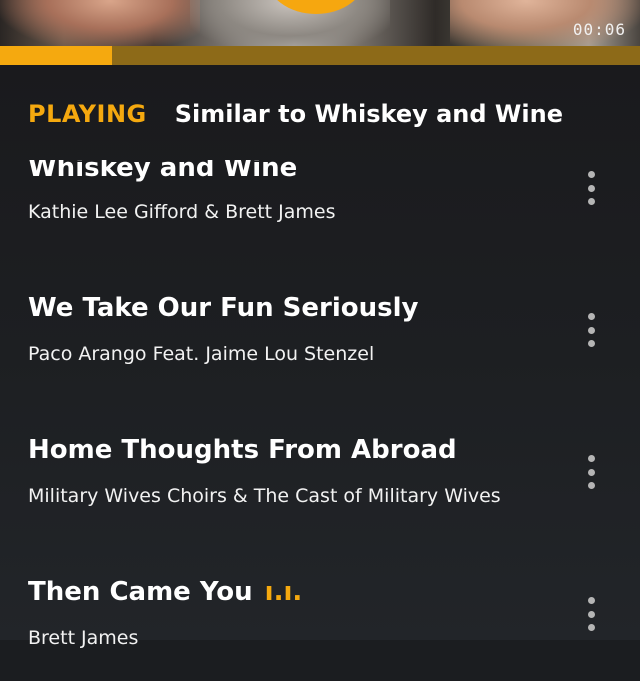 The width and height of the screenshot is (640, 681). Describe the element at coordinates (201, 354) in the screenshot. I see `song-artist: Paco Arango Feat. Jaime Lou Stenzel` at that location.